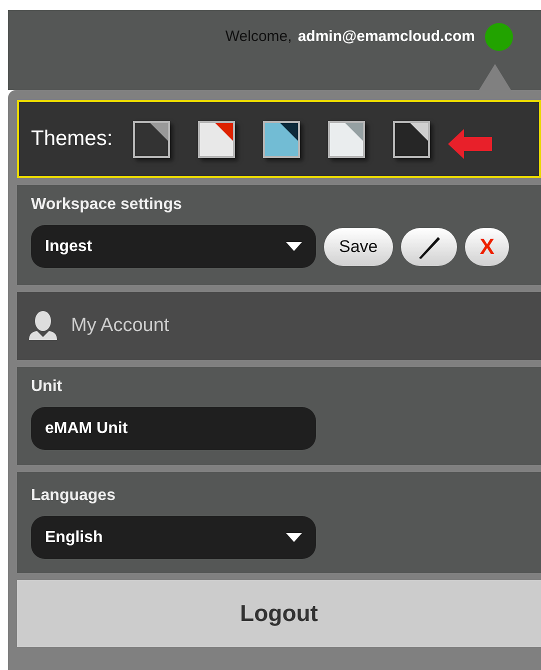  What do you see at coordinates (386, 37) in the screenshot?
I see `user-email: admin@emamcloud.com` at bounding box center [386, 37].